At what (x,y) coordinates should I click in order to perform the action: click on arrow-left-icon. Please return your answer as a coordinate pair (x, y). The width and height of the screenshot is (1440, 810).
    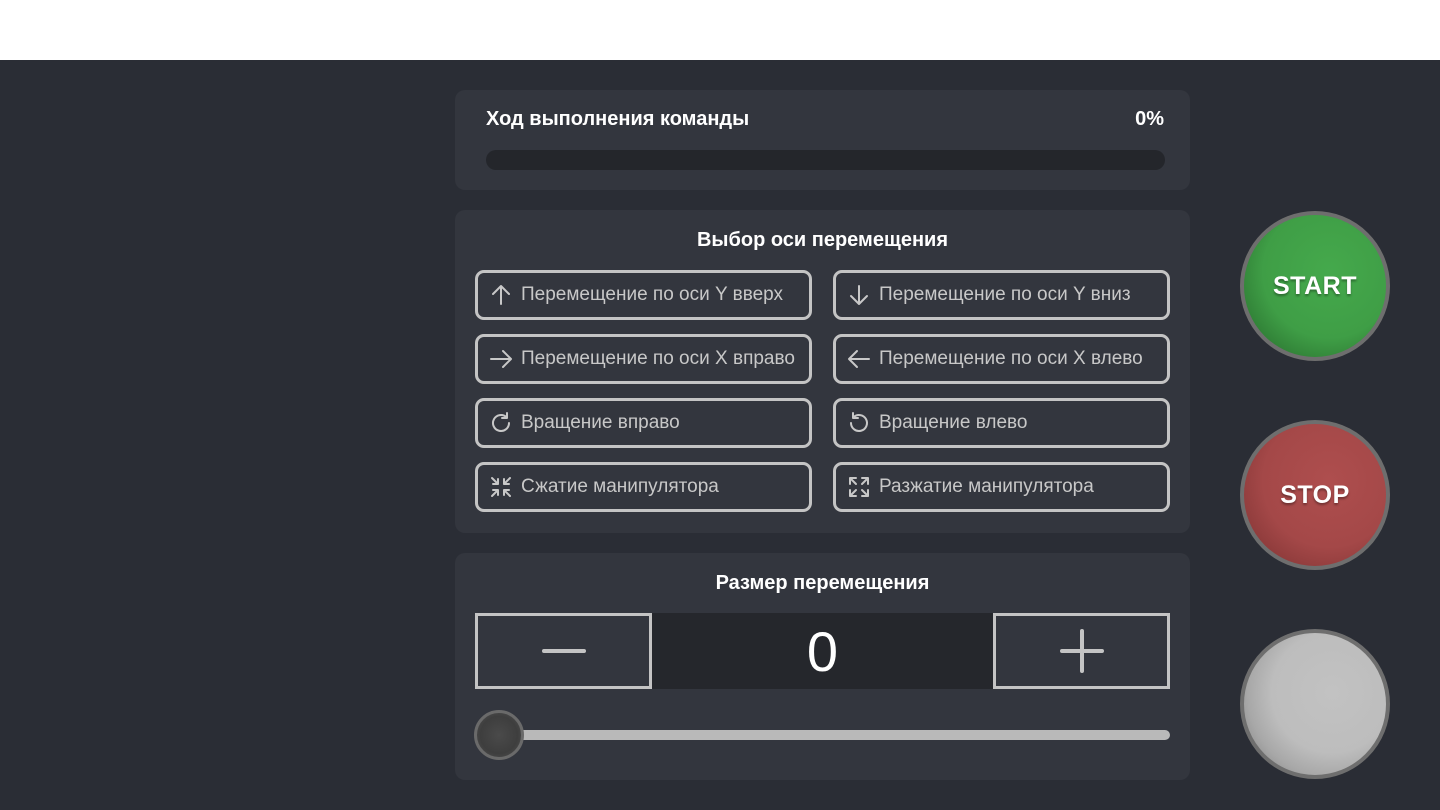
    Looking at the image, I should click on (859, 359).